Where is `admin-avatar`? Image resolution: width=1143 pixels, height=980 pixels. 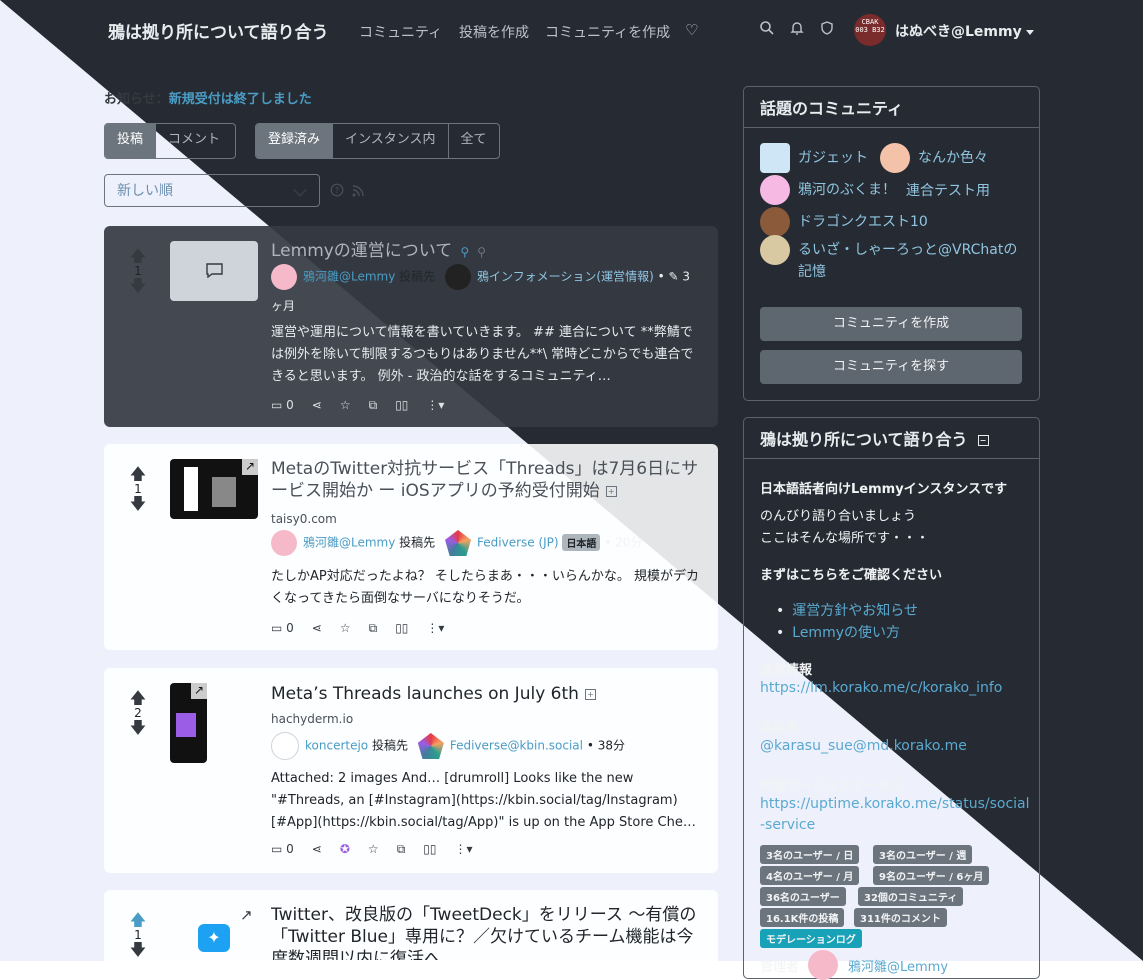
admin-avatar is located at coordinates (823, 965).